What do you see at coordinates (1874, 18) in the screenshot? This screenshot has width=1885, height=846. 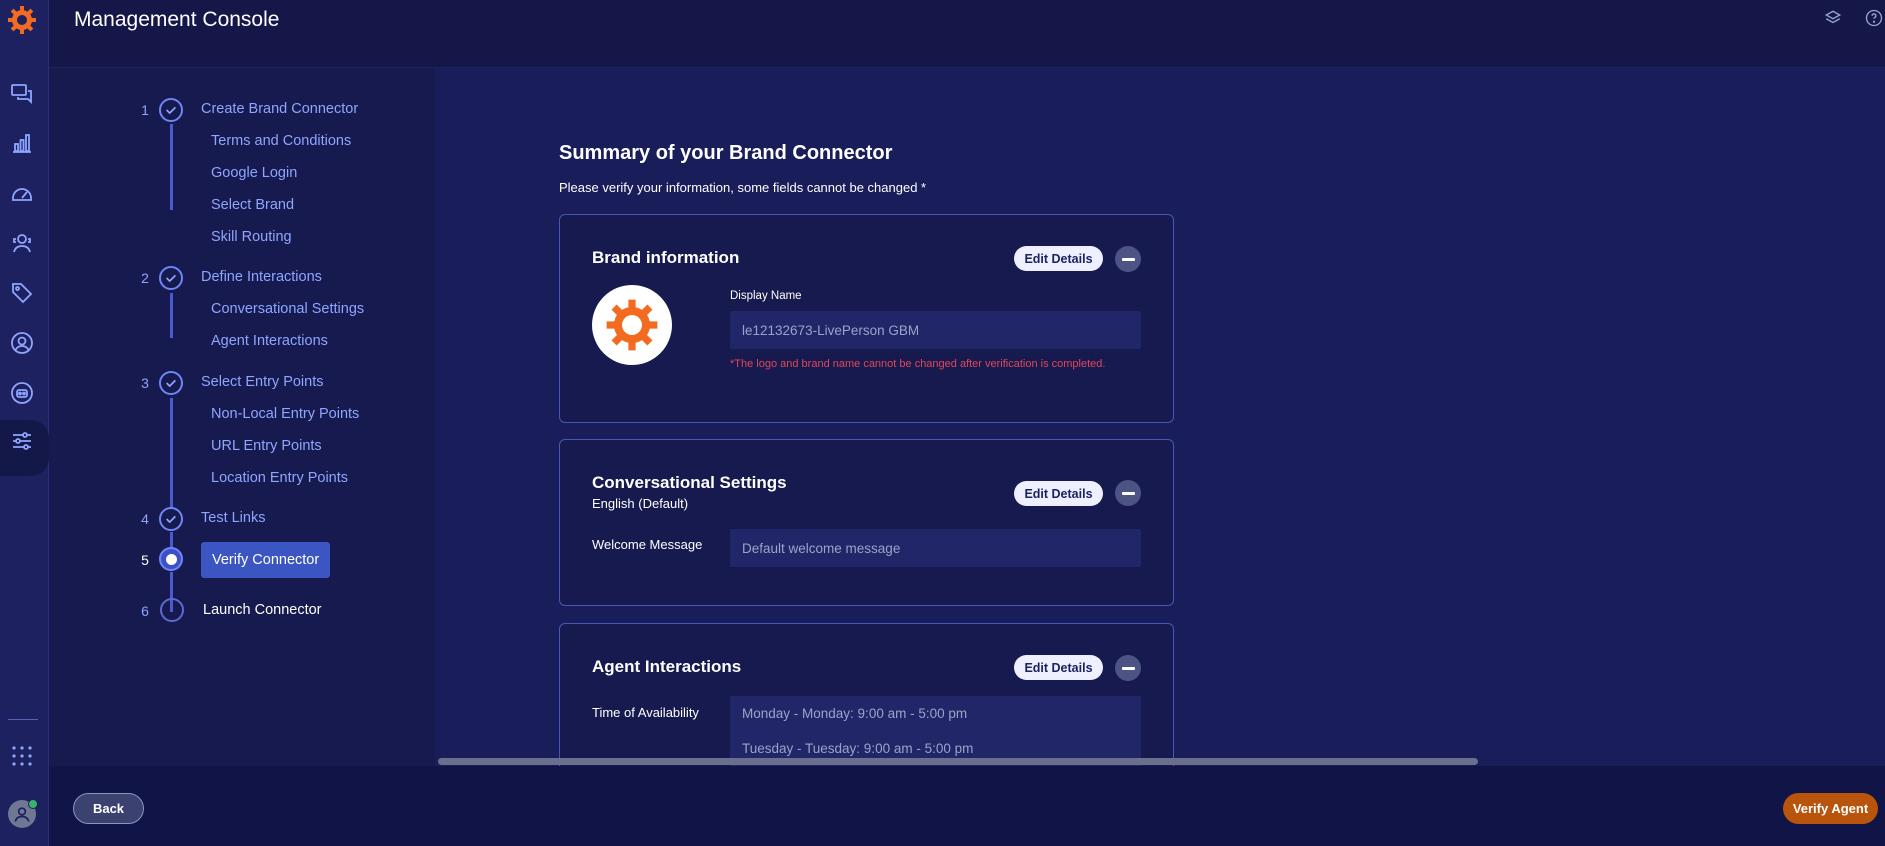 I see `help-icon` at bounding box center [1874, 18].